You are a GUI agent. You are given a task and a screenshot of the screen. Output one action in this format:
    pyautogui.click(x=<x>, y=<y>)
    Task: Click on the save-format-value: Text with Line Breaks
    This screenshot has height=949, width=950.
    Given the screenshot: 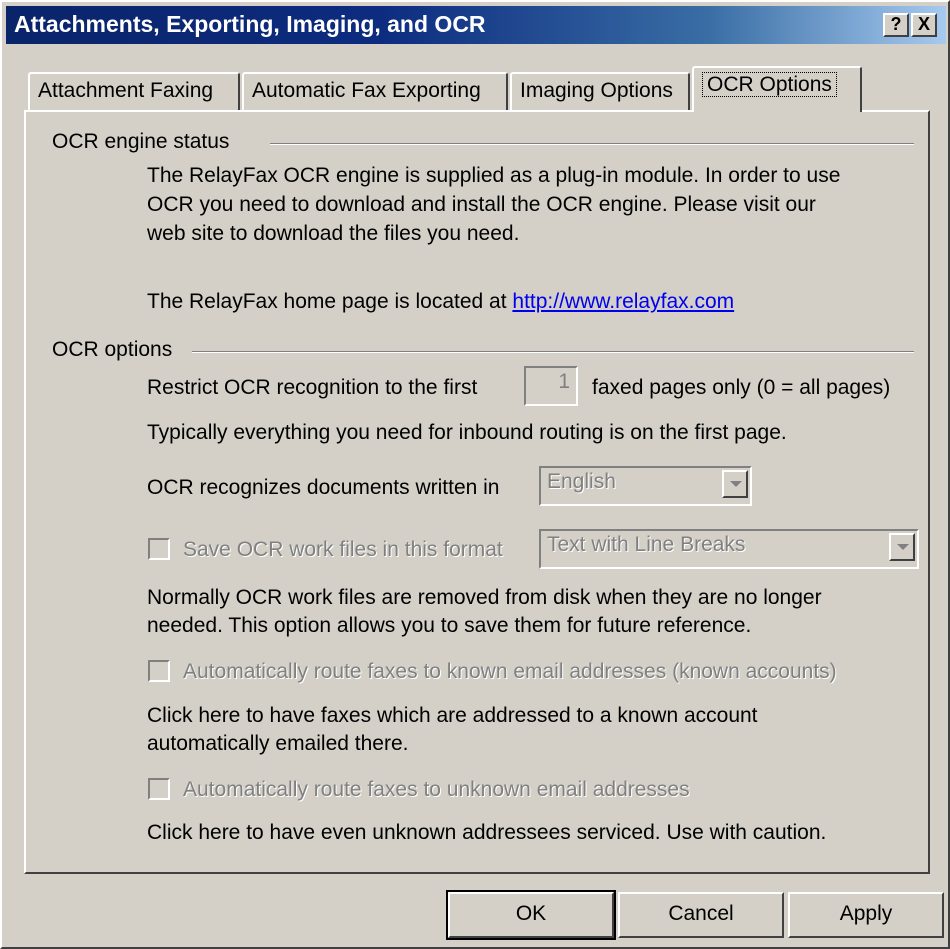 What is the action you would take?
    pyautogui.click(x=646, y=544)
    